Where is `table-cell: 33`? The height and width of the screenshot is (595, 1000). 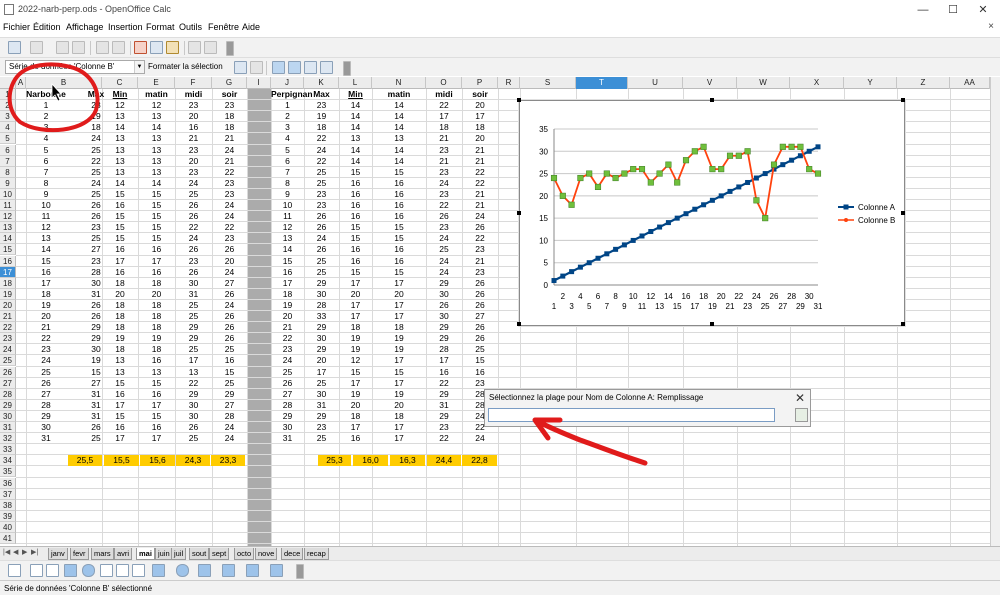 table-cell: 33 is located at coordinates (321, 316).